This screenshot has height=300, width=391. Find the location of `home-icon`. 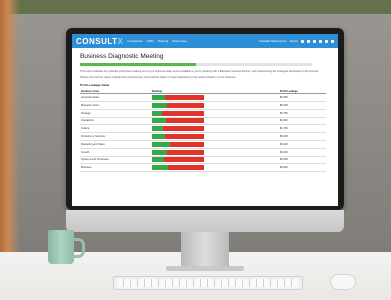

home-icon is located at coordinates (302, 41).